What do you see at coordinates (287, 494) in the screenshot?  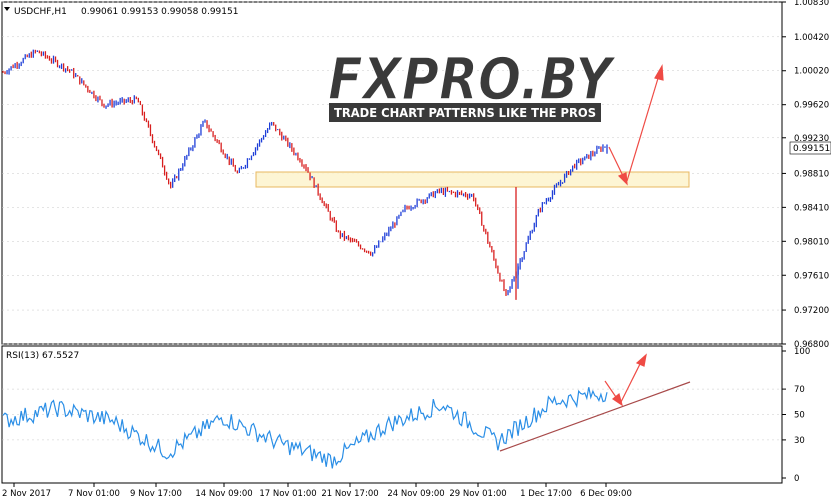 I see `time-tick-label: 17 Nov 01:00` at bounding box center [287, 494].